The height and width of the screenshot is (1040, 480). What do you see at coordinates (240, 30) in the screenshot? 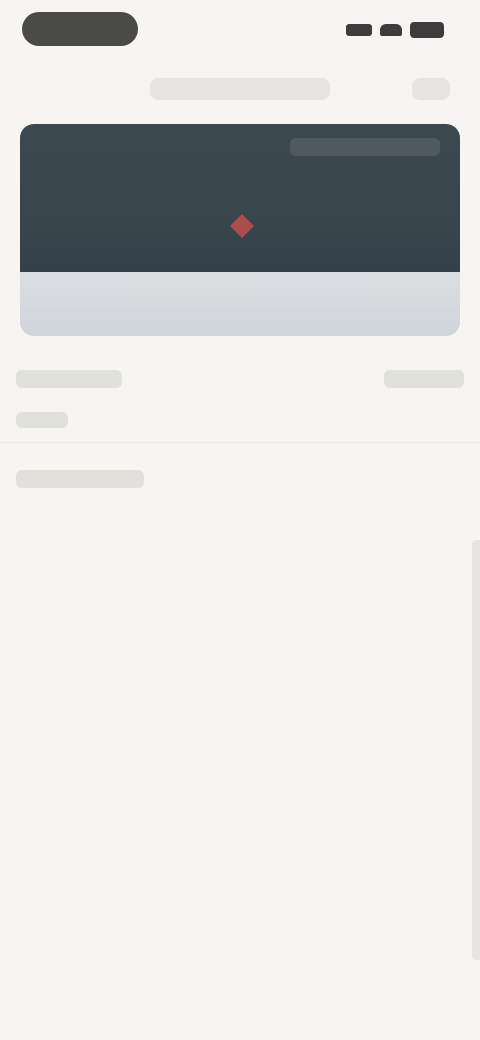
I see `status-bar` at bounding box center [240, 30].